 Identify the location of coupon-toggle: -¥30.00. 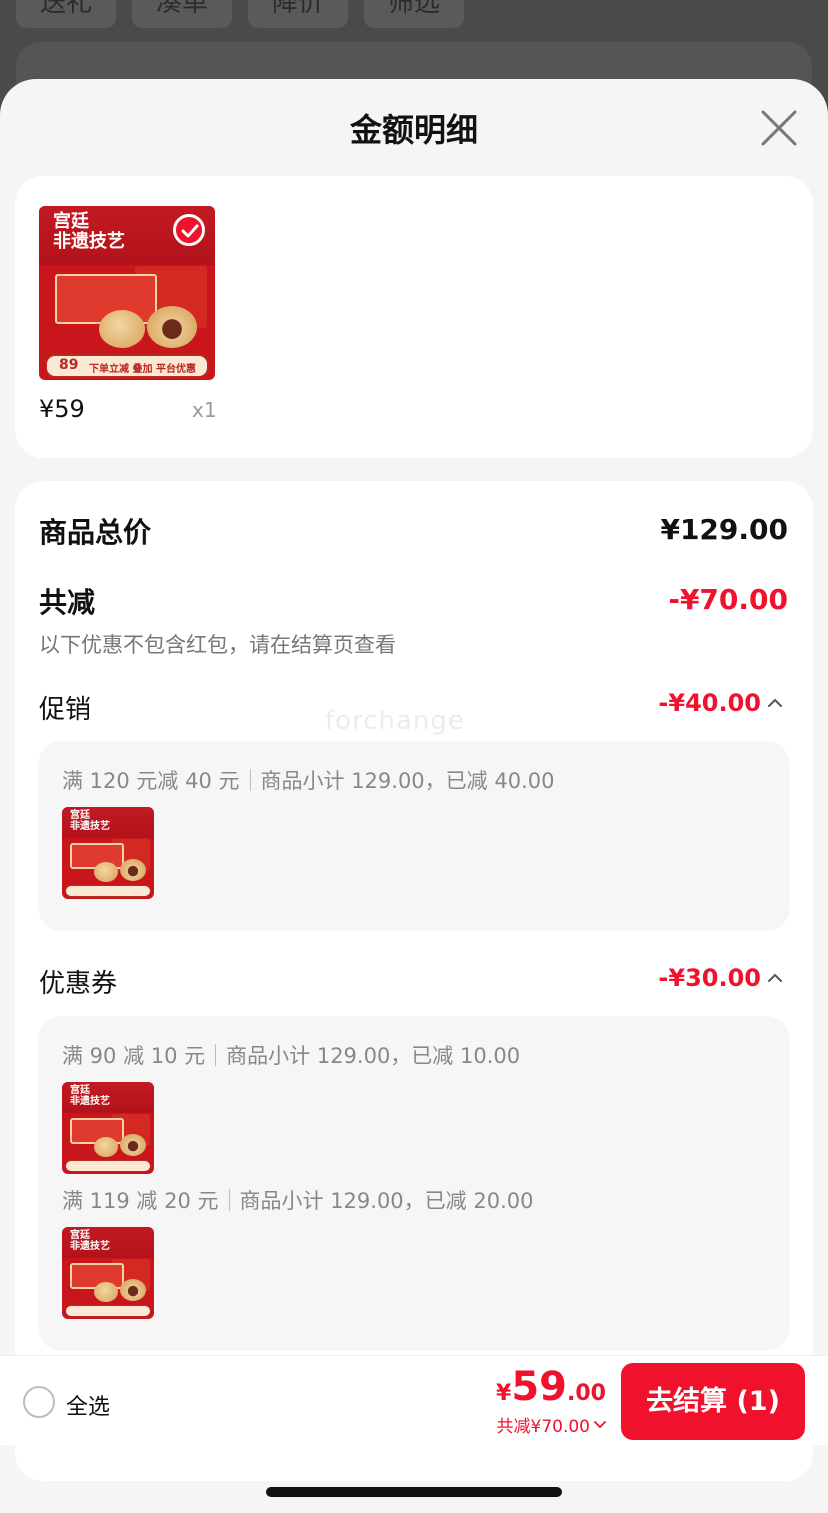
(720, 978).